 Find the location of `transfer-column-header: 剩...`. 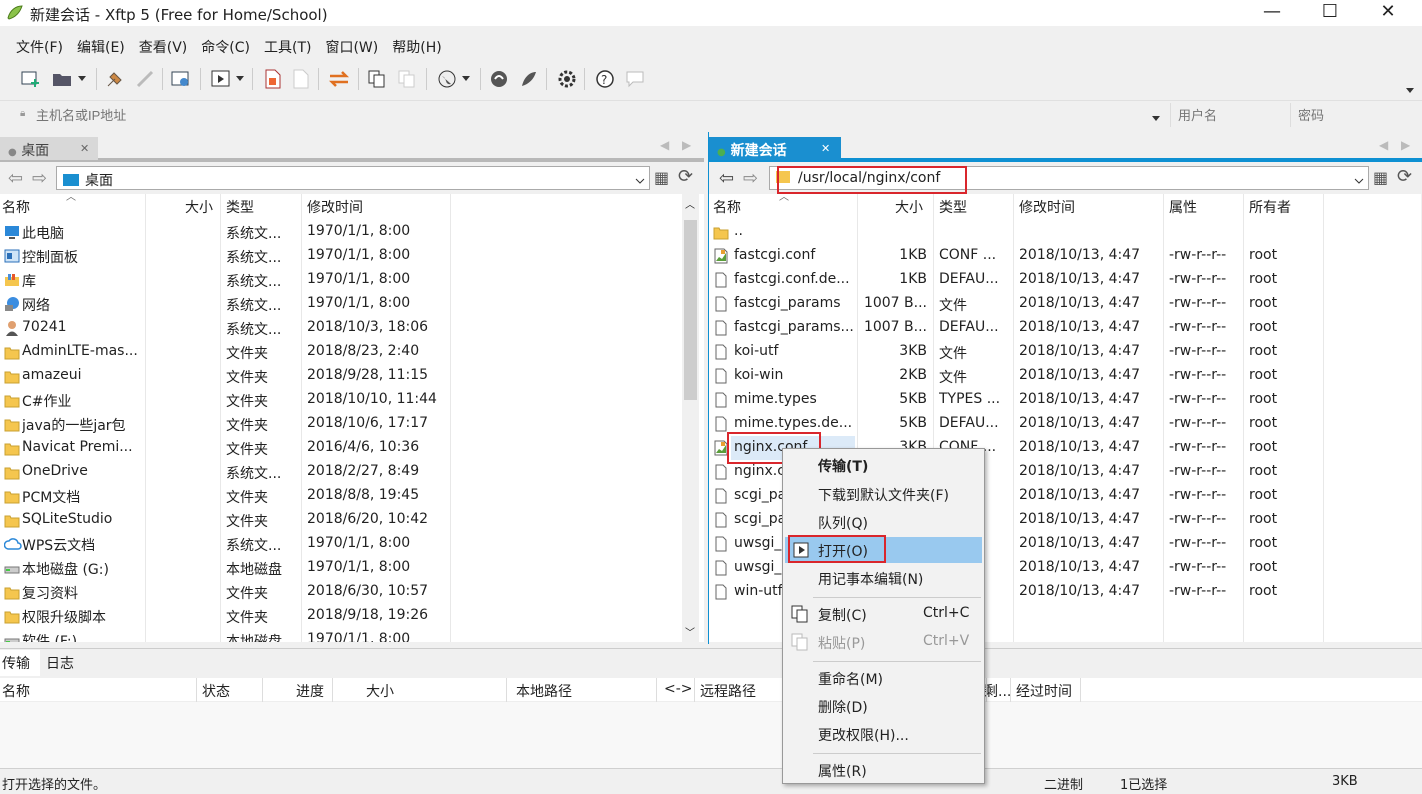

transfer-column-header: 剩... is located at coordinates (997, 691).